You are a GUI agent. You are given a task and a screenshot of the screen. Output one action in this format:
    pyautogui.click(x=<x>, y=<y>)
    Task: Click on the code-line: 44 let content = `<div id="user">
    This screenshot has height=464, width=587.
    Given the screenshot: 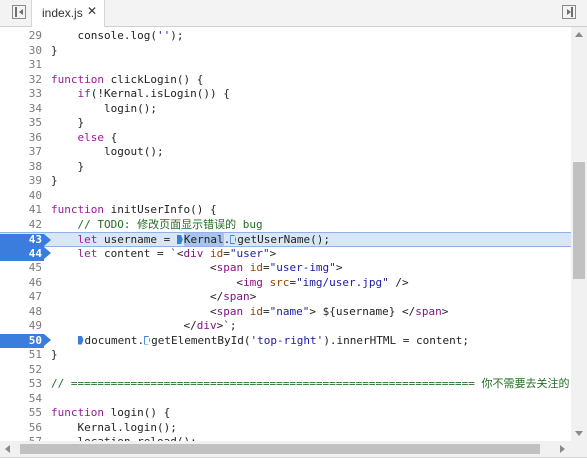 What is the action you would take?
    pyautogui.click(x=285, y=254)
    